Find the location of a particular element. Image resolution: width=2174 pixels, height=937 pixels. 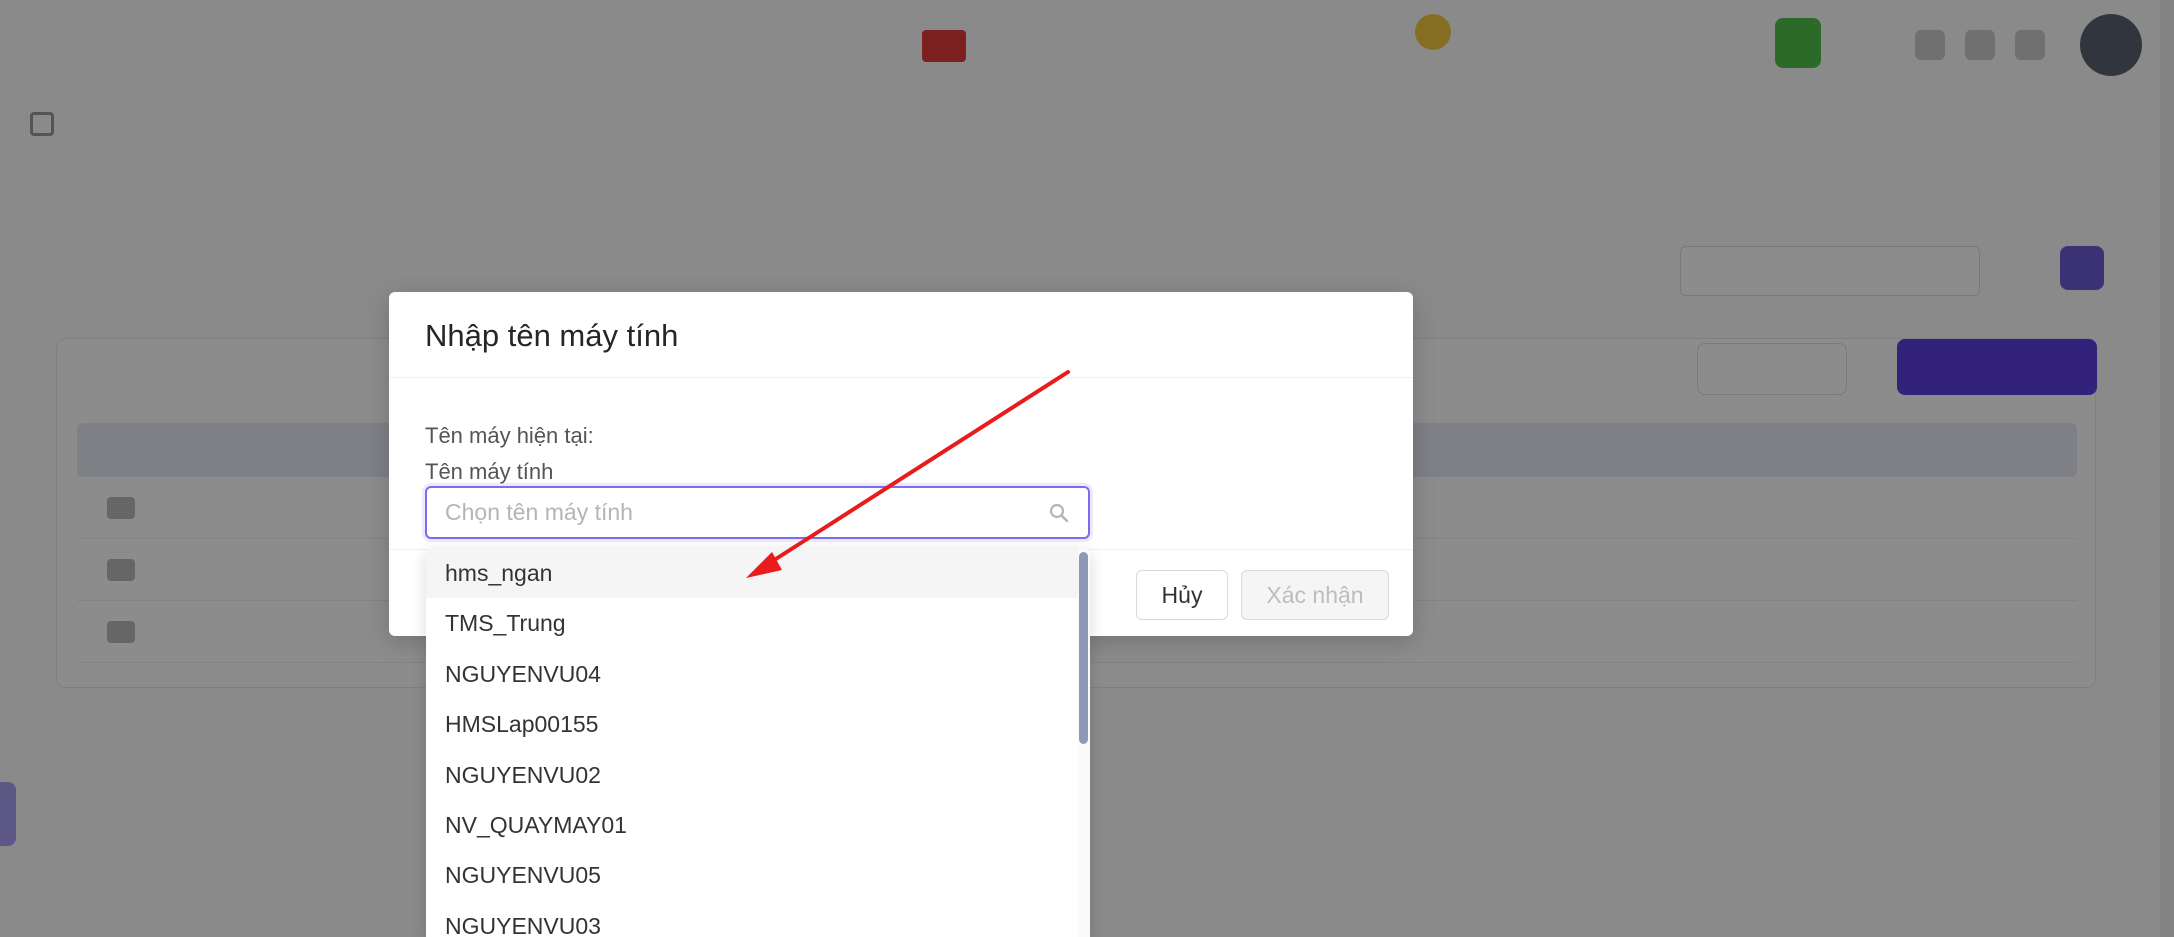

dropdown-option: TMS_Trung is located at coordinates (758, 623).